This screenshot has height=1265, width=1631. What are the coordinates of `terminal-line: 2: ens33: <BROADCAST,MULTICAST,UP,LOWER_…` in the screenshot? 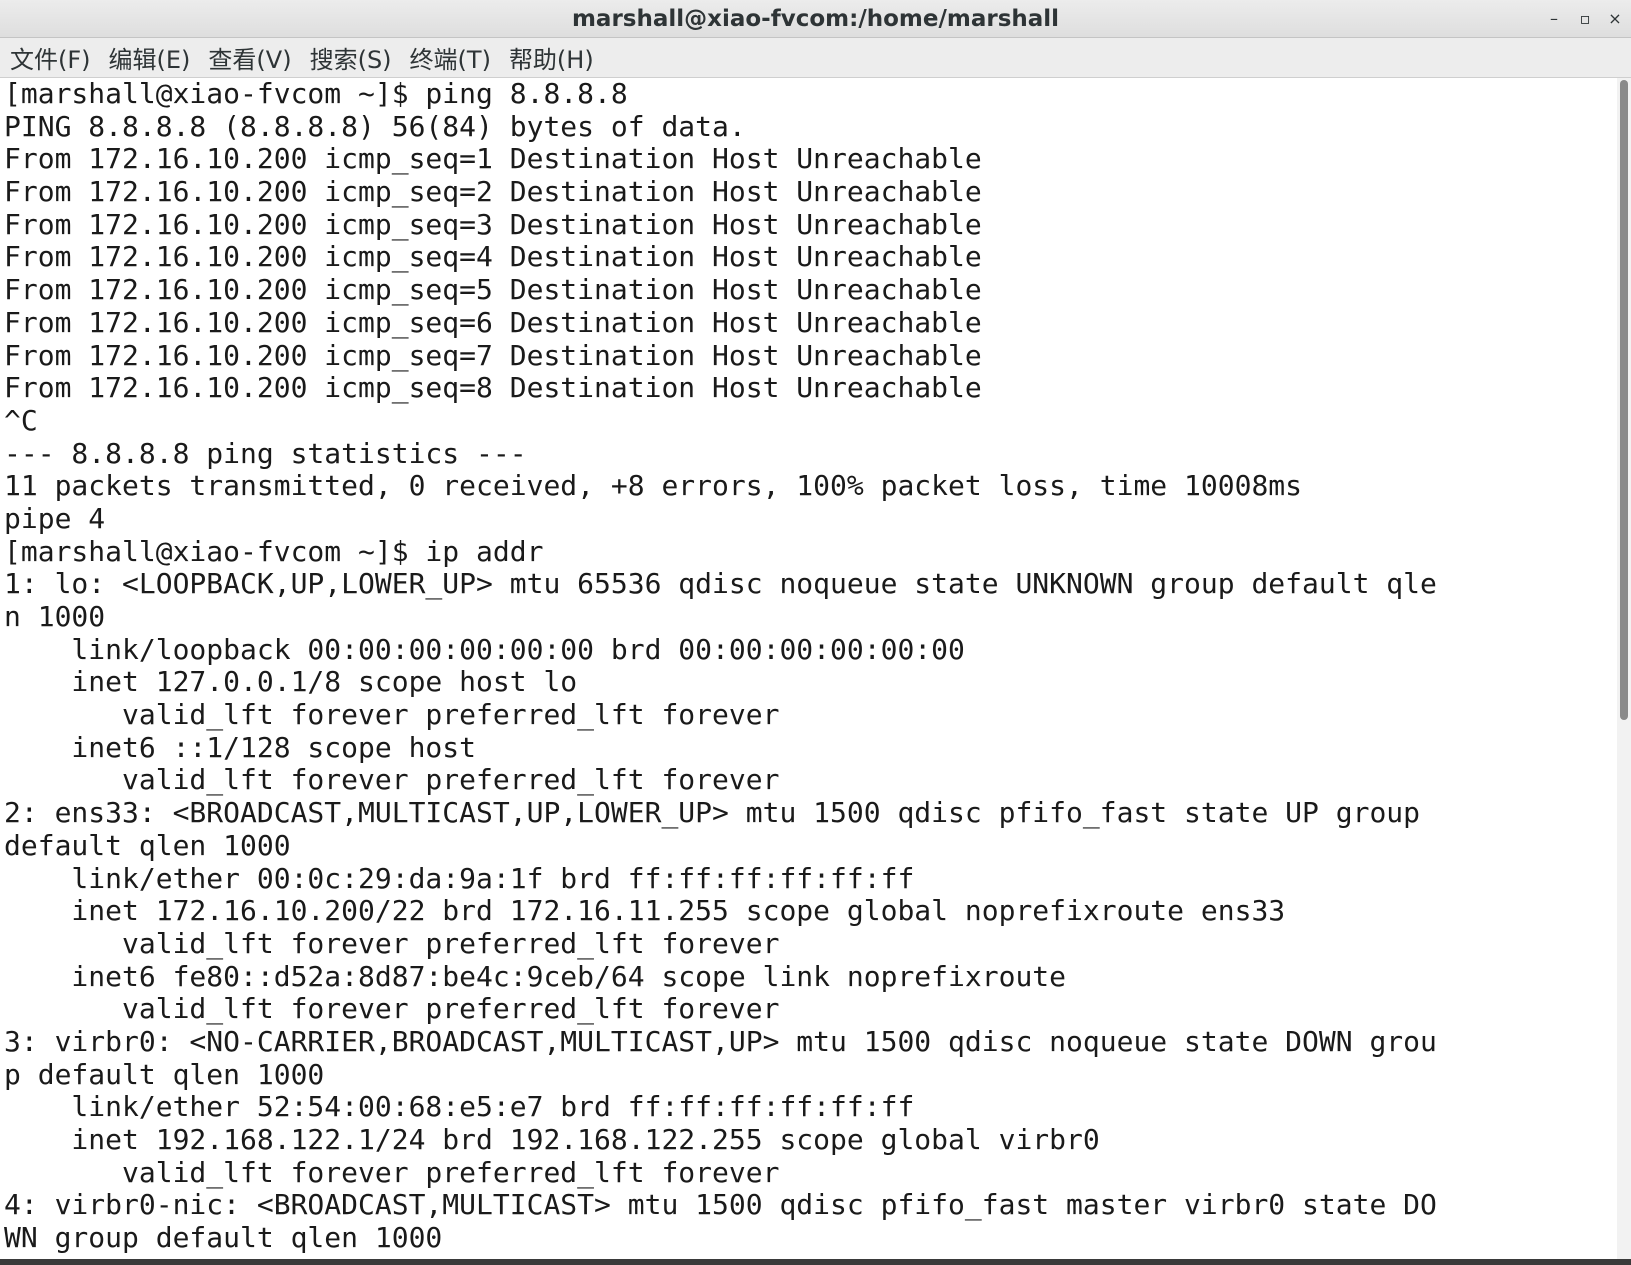 It's located at (712, 813).